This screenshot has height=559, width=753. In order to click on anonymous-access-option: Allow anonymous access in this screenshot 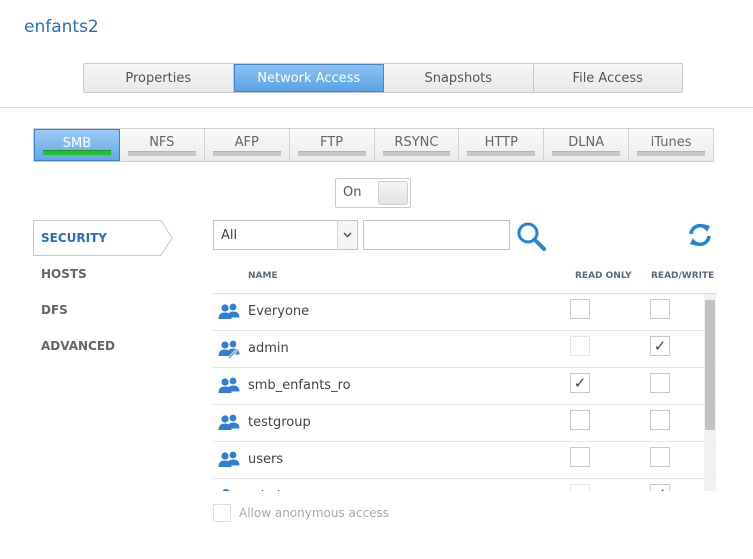, I will do `click(301, 513)`.